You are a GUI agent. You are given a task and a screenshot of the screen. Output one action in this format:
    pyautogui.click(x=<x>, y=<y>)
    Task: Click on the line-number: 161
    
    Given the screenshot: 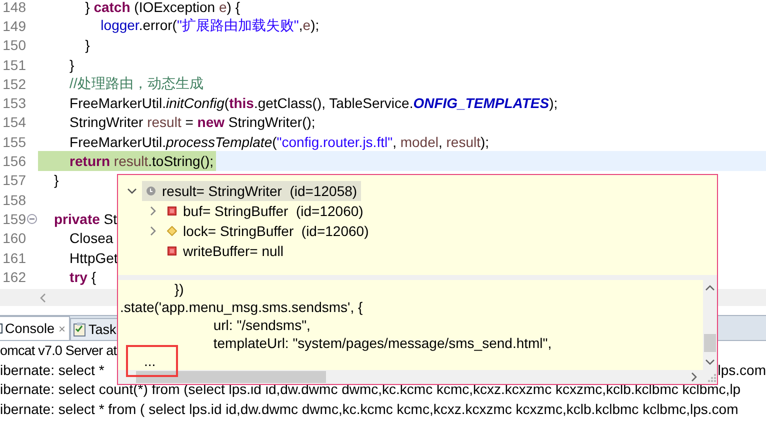 What is the action you would take?
    pyautogui.click(x=14, y=258)
    